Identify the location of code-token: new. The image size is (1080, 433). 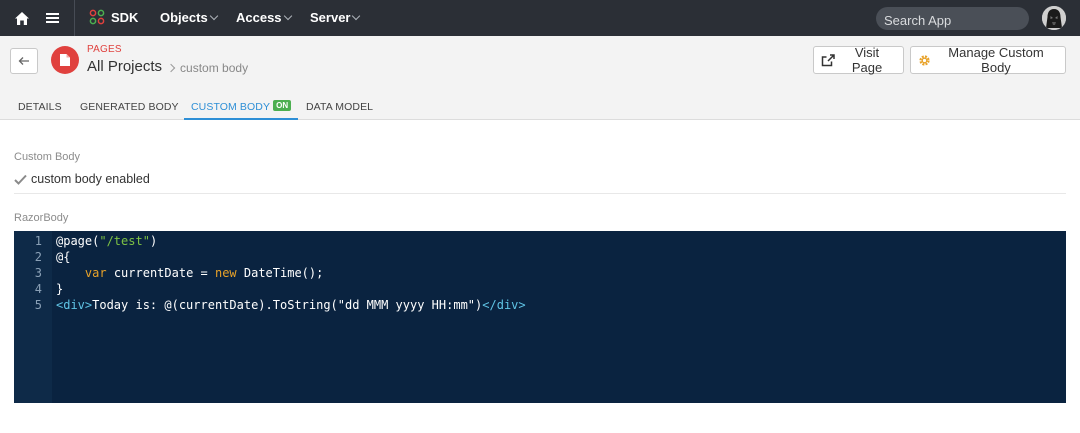
(225, 273).